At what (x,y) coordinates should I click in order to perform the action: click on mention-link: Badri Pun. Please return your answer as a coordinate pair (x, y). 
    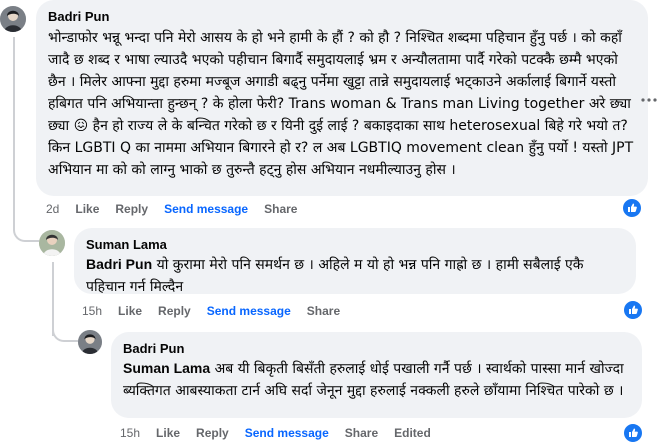
    Looking at the image, I should click on (119, 264).